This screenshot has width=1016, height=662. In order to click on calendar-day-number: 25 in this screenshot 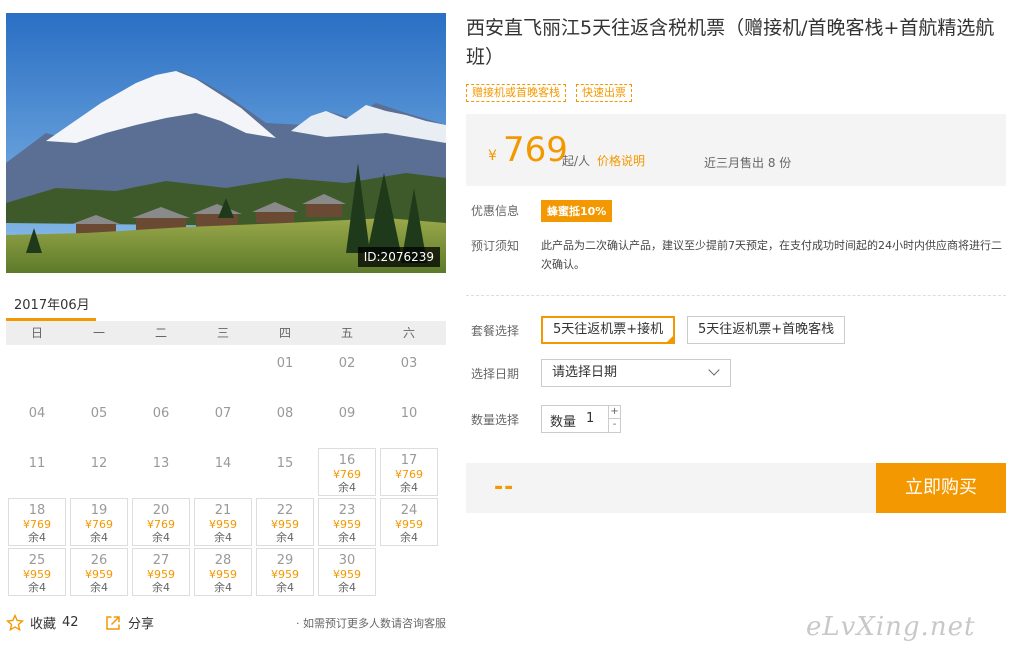, I will do `click(37, 560)`.